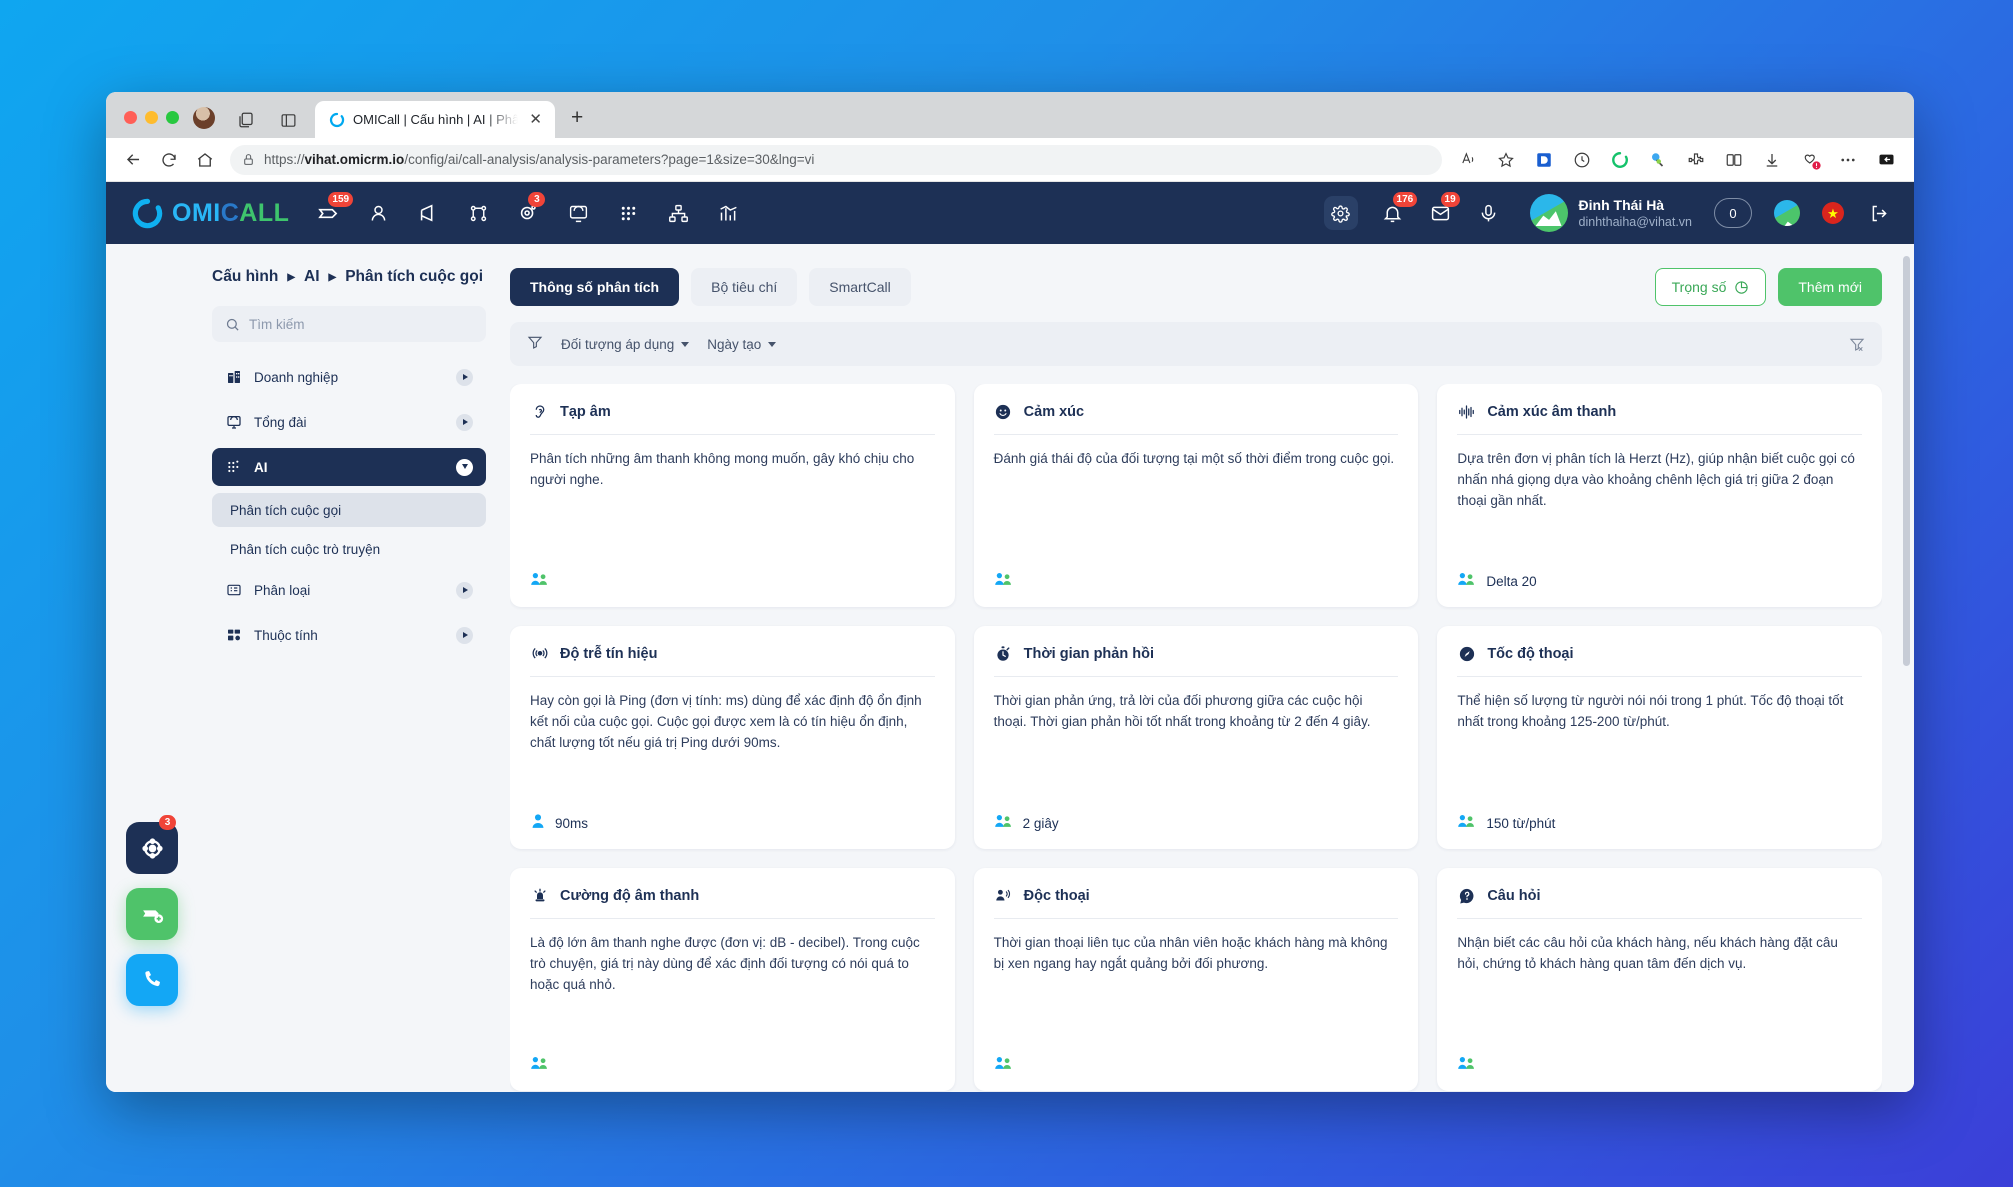 The width and height of the screenshot is (2013, 1187). Describe the element at coordinates (1582, 160) in the screenshot. I see `history-clock-icon` at that location.